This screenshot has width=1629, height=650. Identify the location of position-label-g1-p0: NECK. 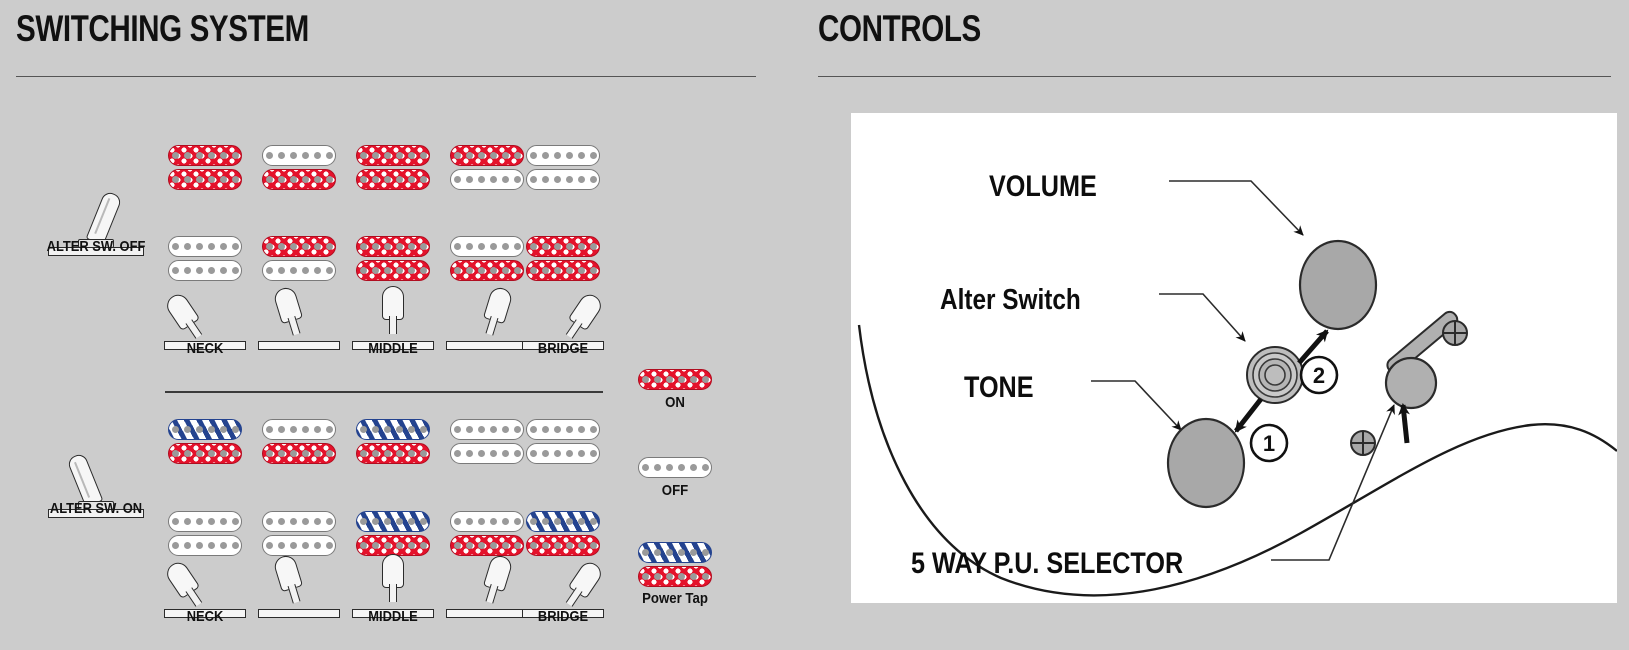
(205, 616).